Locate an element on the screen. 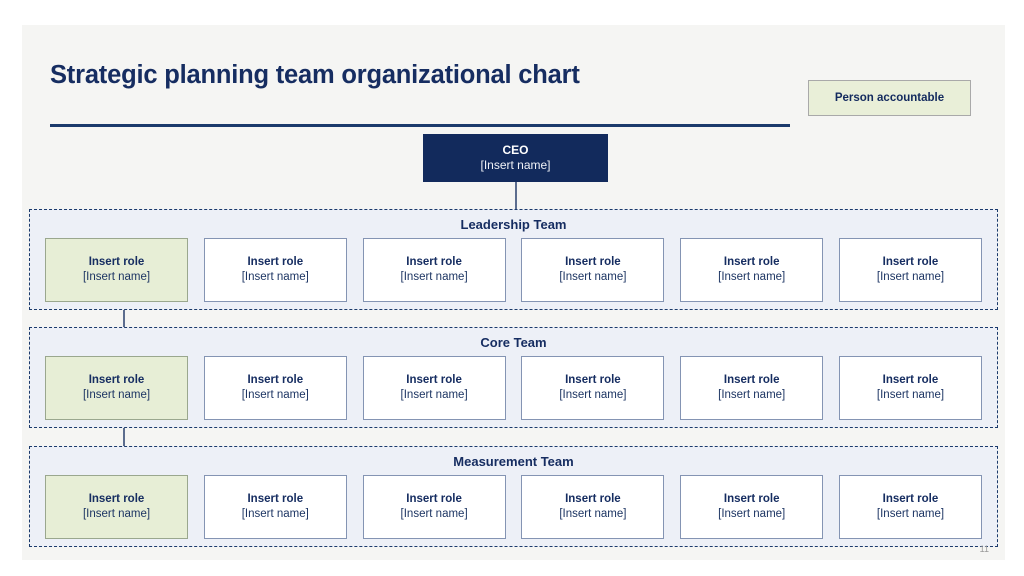 The height and width of the screenshot is (576, 1024). connector-ceo-to-leadership is located at coordinates (516, 195).